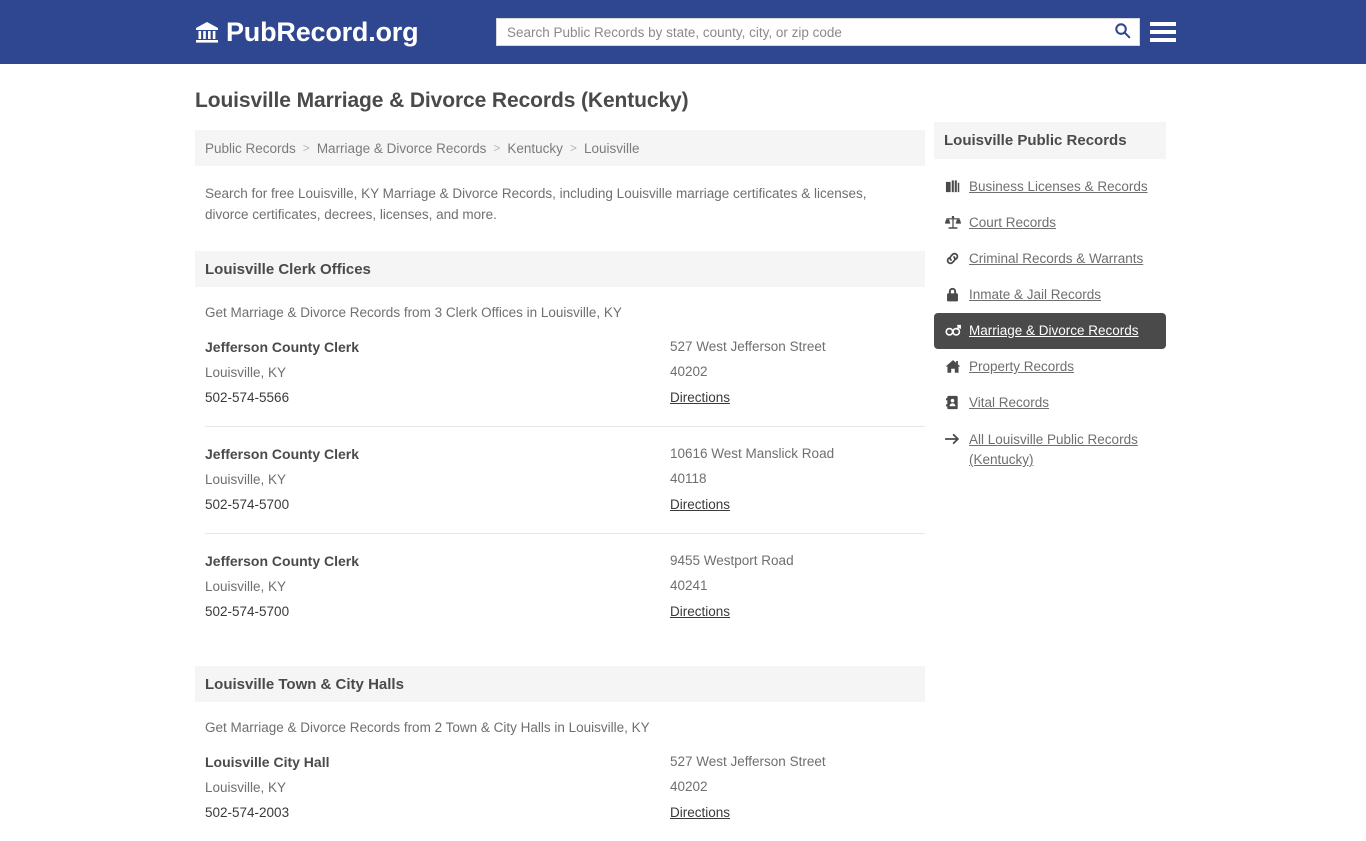  I want to click on sidebar-item-all-public-records: All Louisville Public Records (Kentucky), so click(1050, 449).